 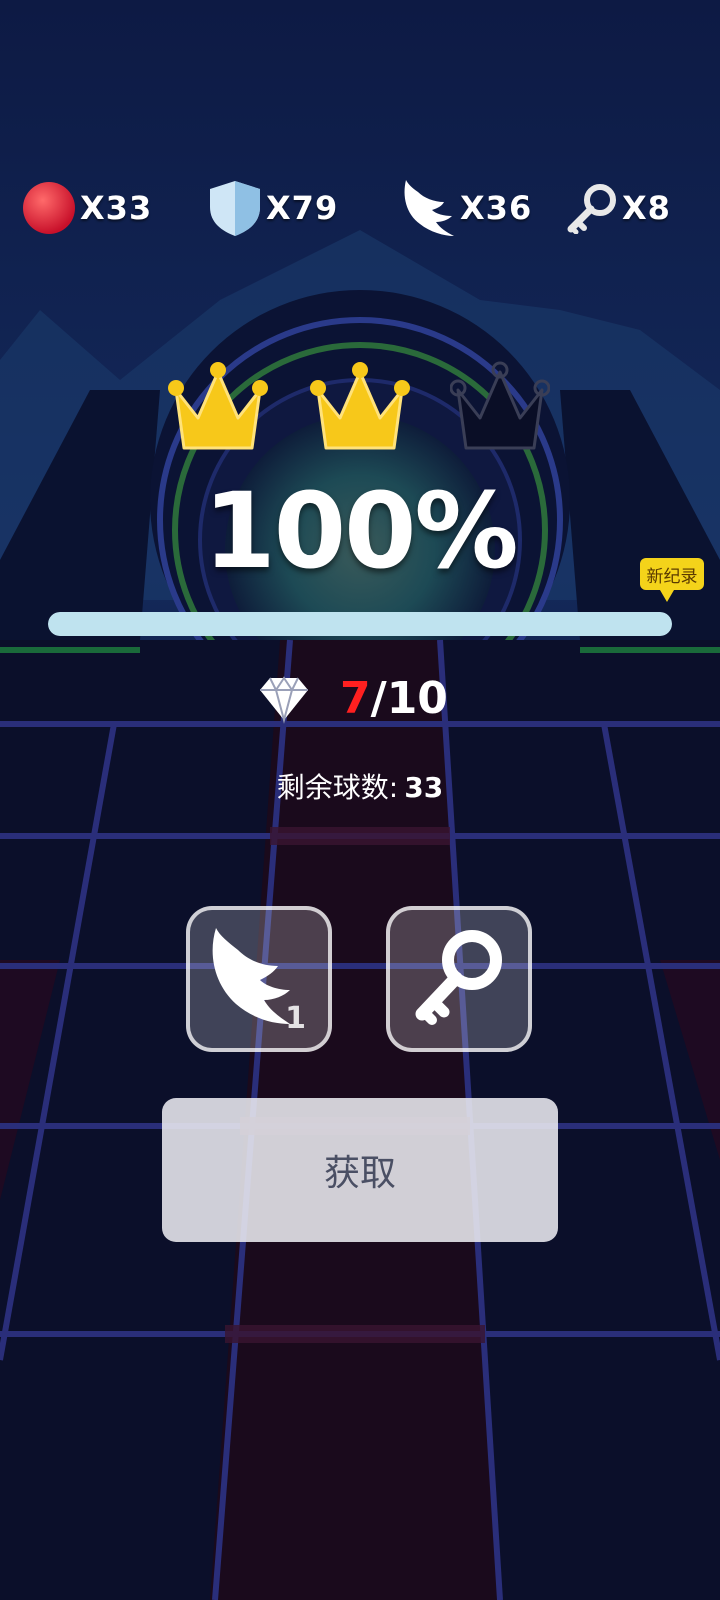 I want to click on gem-counter: 7/10, so click(x=353, y=698).